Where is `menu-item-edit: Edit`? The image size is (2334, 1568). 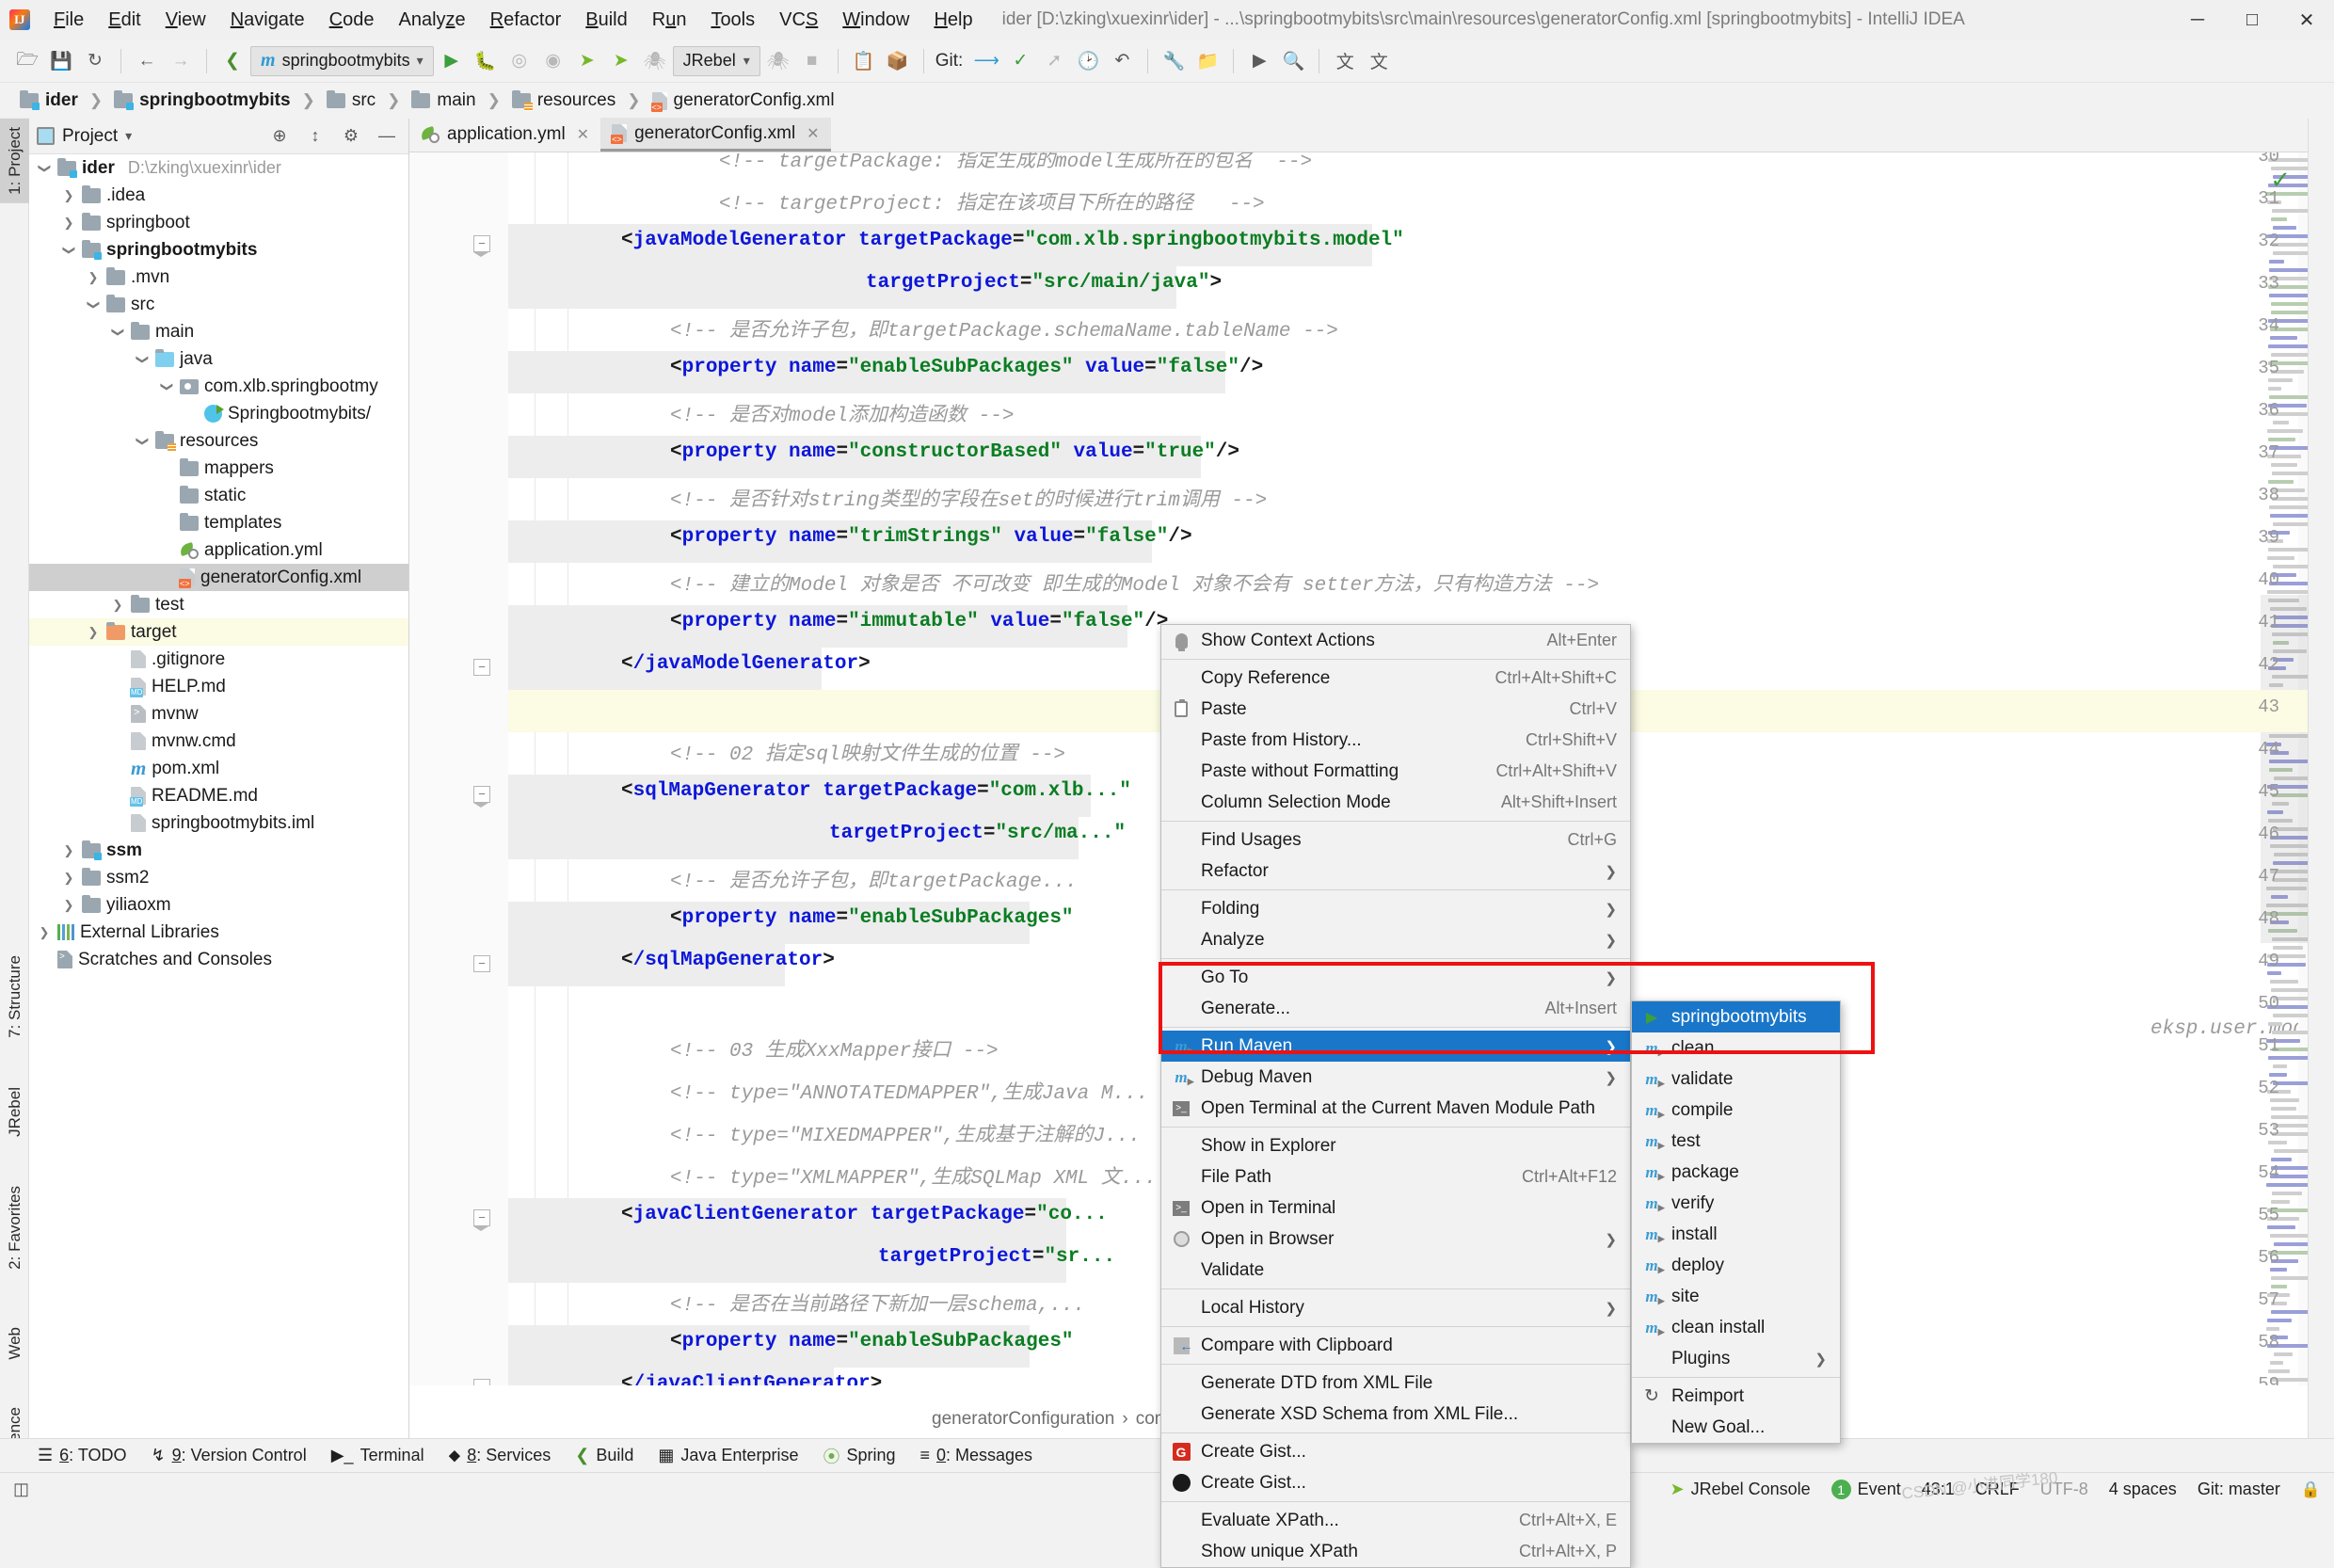
menu-item-edit: Edit is located at coordinates (124, 20).